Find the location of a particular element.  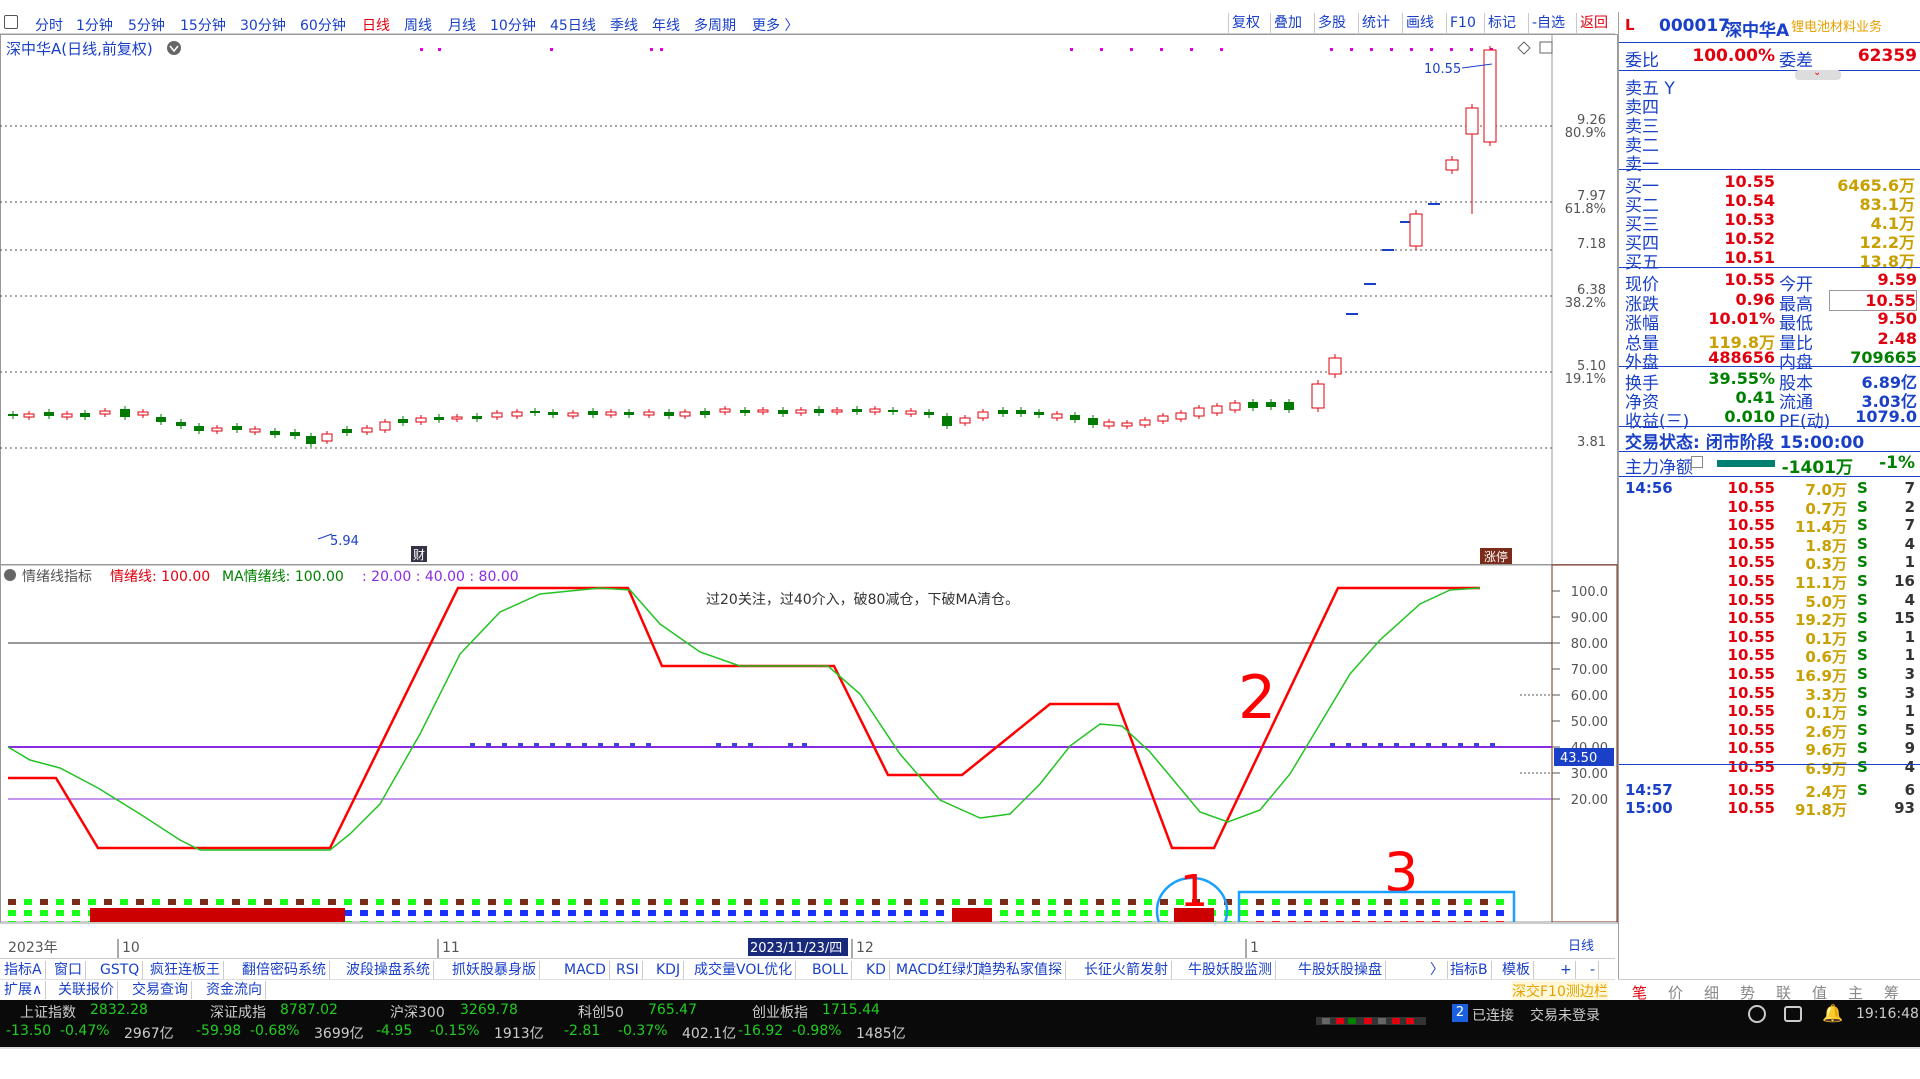

index-name: 科创50 is located at coordinates (601, 1012).